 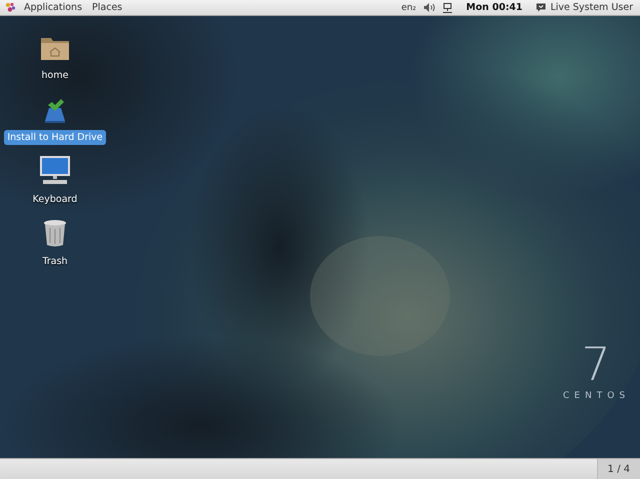 What do you see at coordinates (430, 7) in the screenshot?
I see `volume-icon` at bounding box center [430, 7].